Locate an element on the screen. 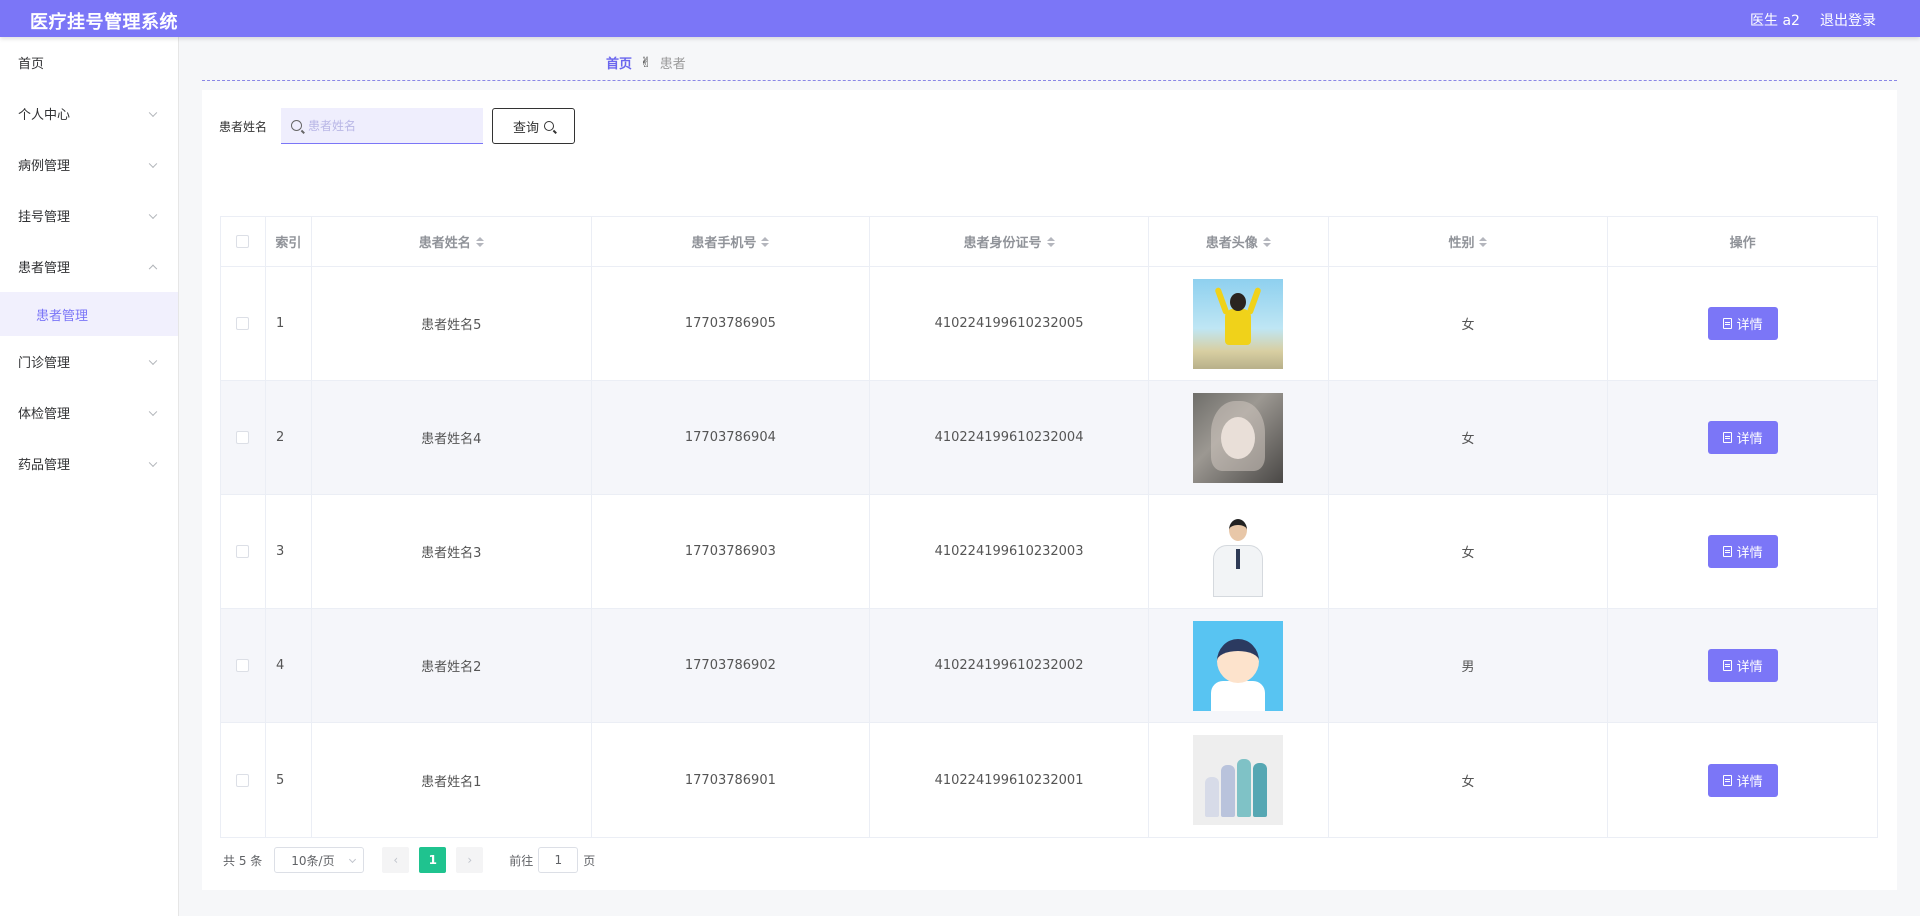 The width and height of the screenshot is (1920, 916). prev-page-button: ‹ is located at coordinates (396, 860).